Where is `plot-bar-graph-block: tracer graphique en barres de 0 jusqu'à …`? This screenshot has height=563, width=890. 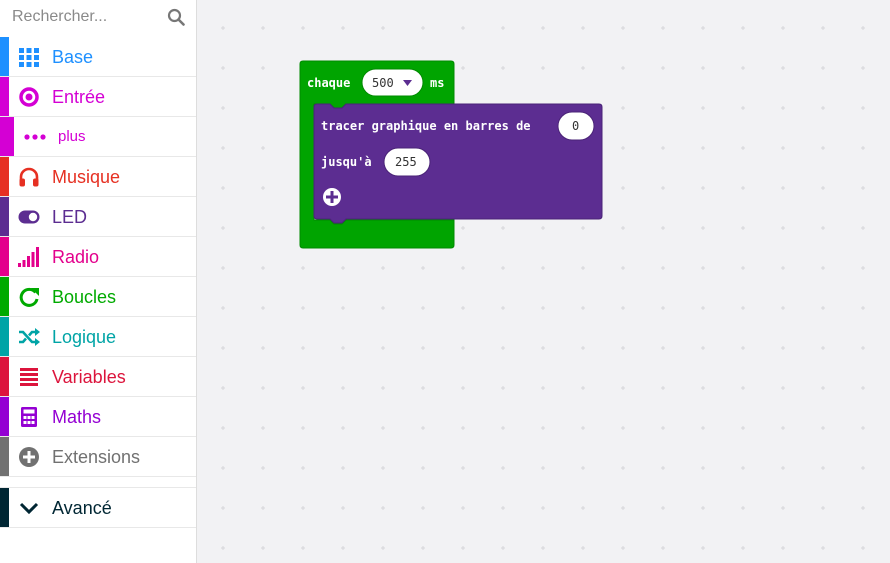
plot-bar-graph-block: tracer graphique en barres de 0 jusqu'à … is located at coordinates (458, 163).